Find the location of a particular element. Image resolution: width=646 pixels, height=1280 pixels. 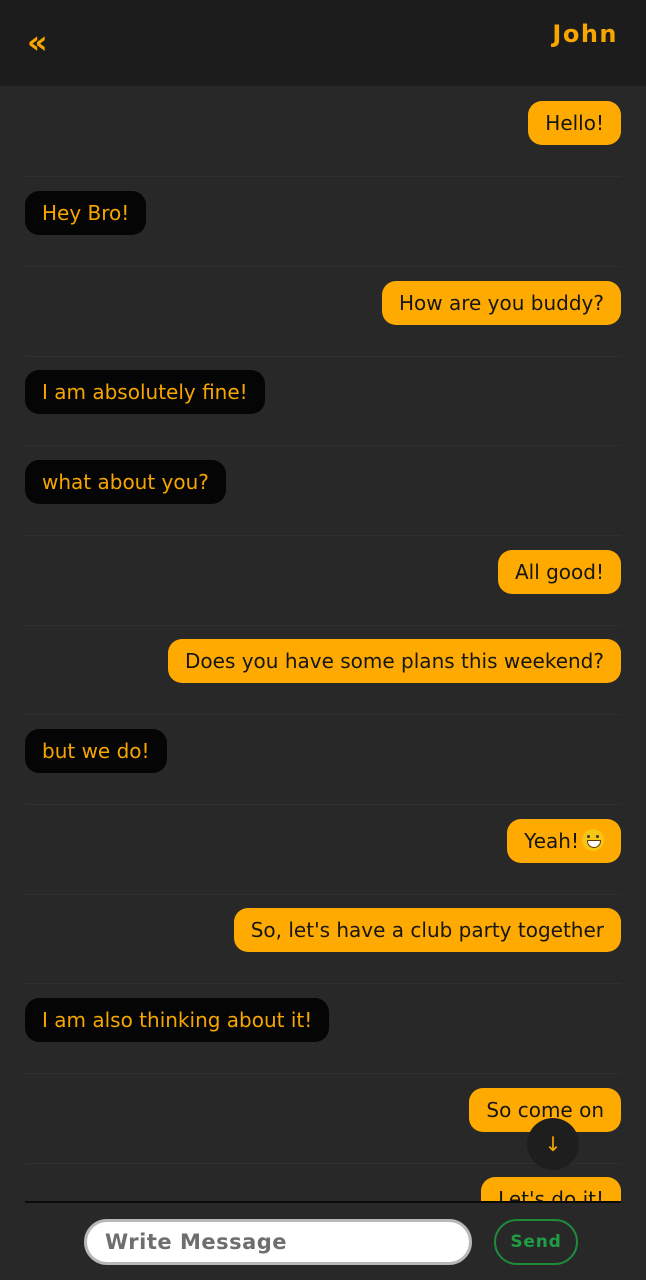

message-row: Yeah! is located at coordinates (323, 849).